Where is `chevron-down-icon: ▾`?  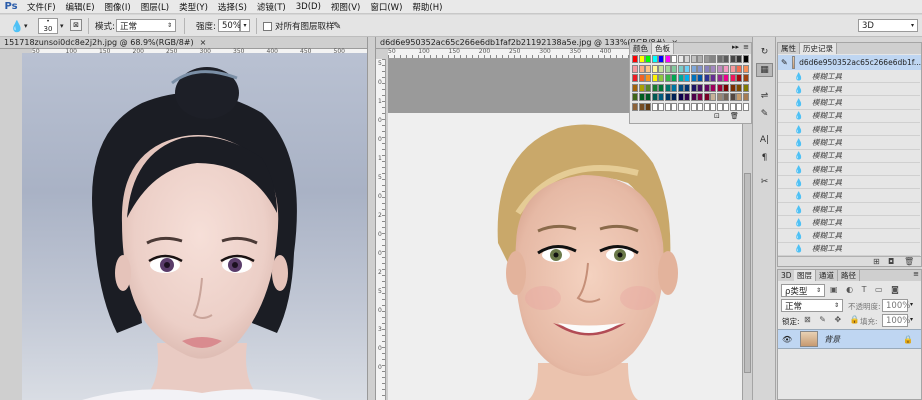
chevron-down-icon: ▾ is located at coordinates (911, 319).